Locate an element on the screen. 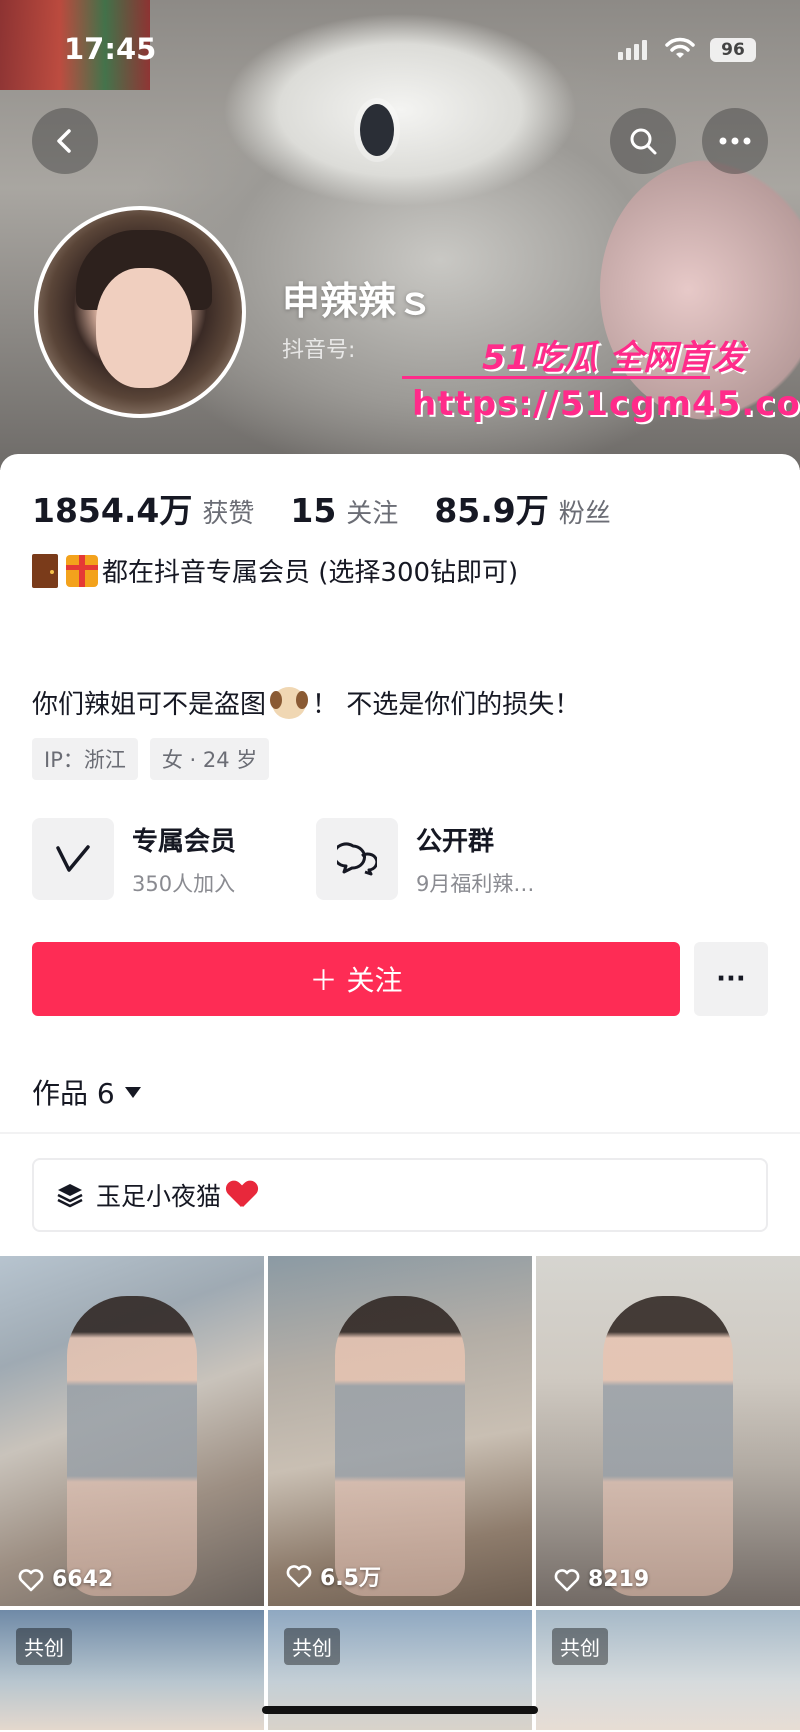  status-bar: 17:45 96 is located at coordinates (400, 50).